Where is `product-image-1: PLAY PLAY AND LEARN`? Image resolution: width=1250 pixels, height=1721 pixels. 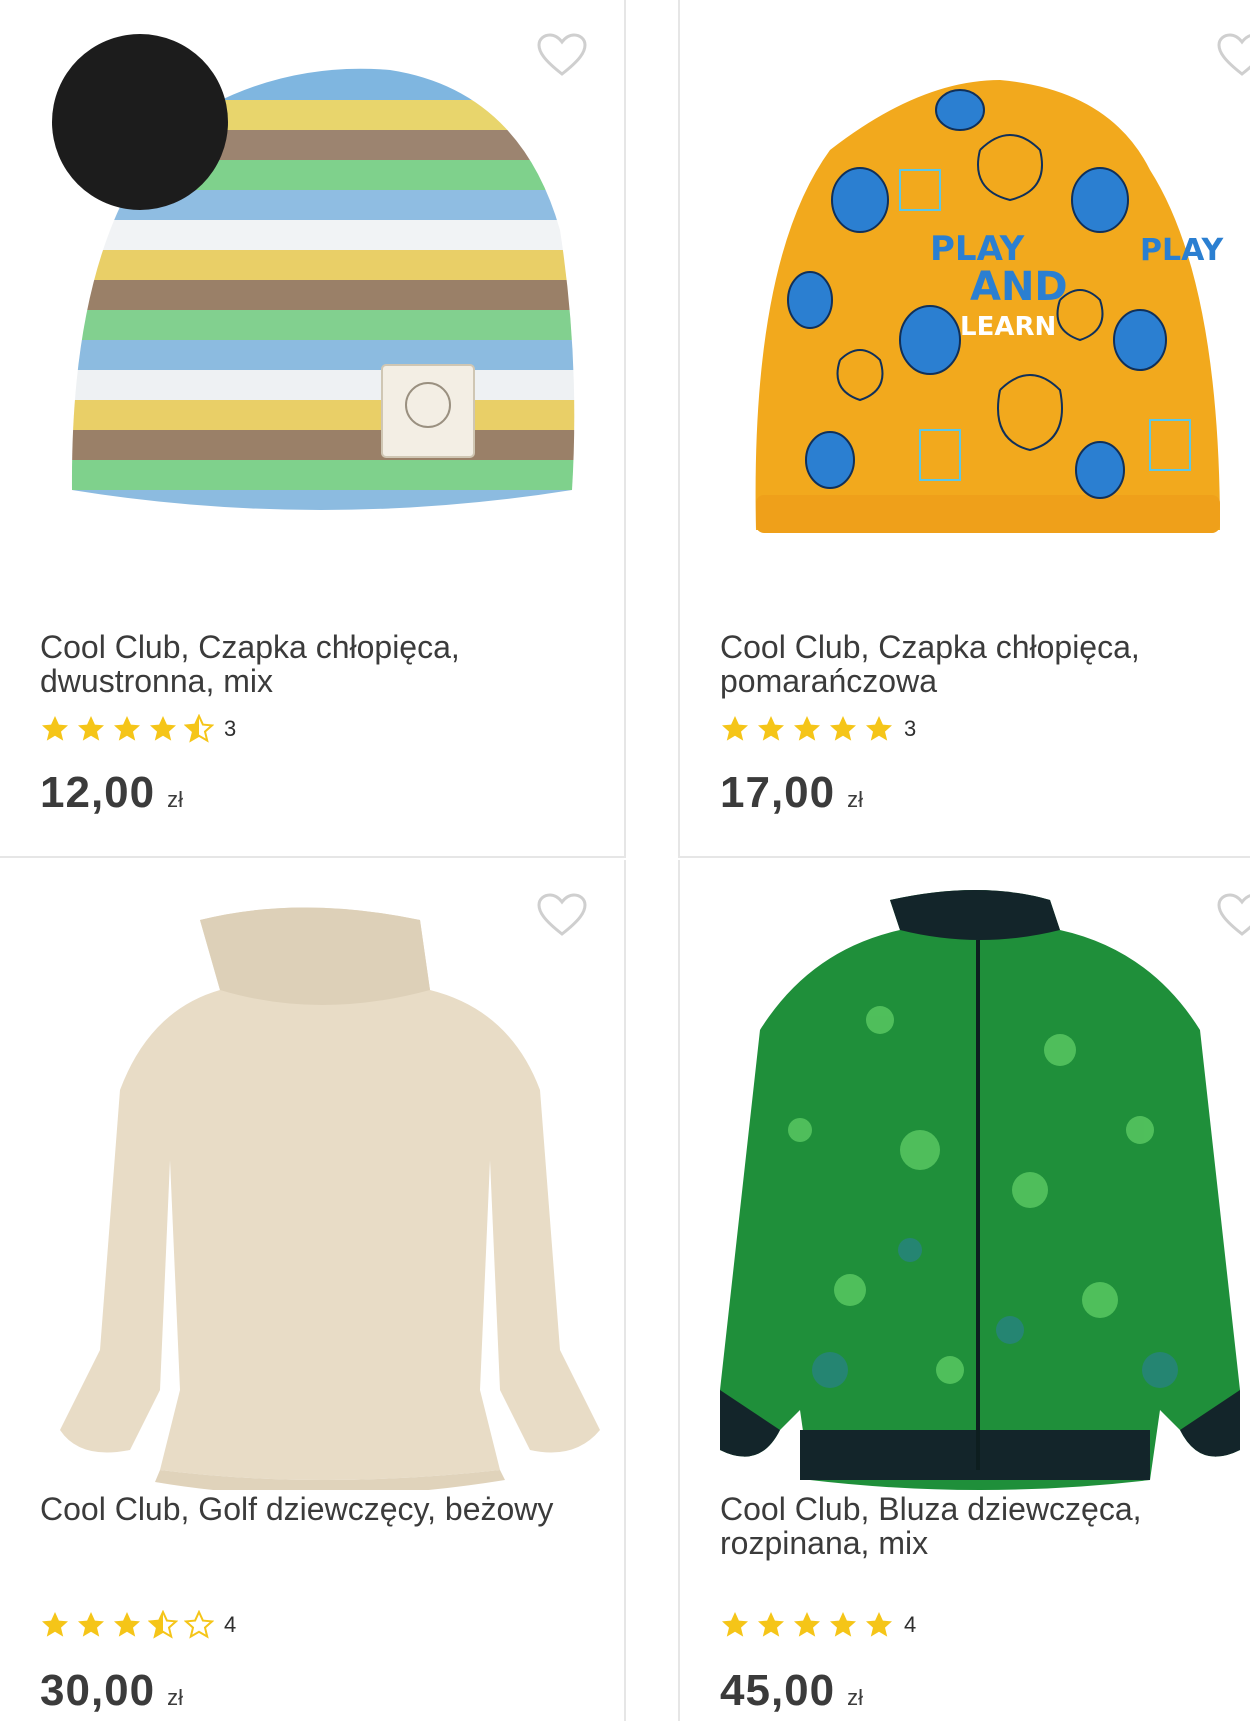 product-image-1: PLAY PLAY AND LEARN is located at coordinates (965, 280).